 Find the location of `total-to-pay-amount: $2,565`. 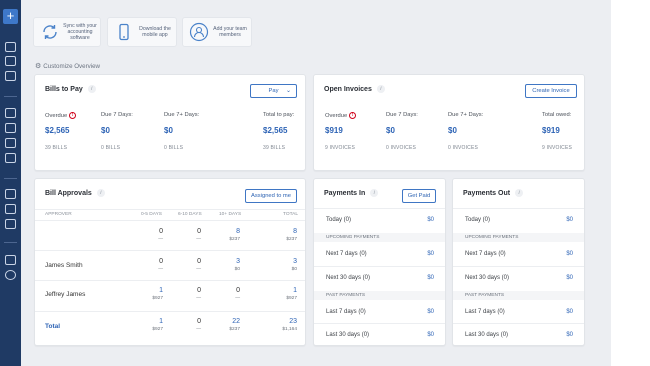

total-to-pay-amount: $2,565 is located at coordinates (275, 130).